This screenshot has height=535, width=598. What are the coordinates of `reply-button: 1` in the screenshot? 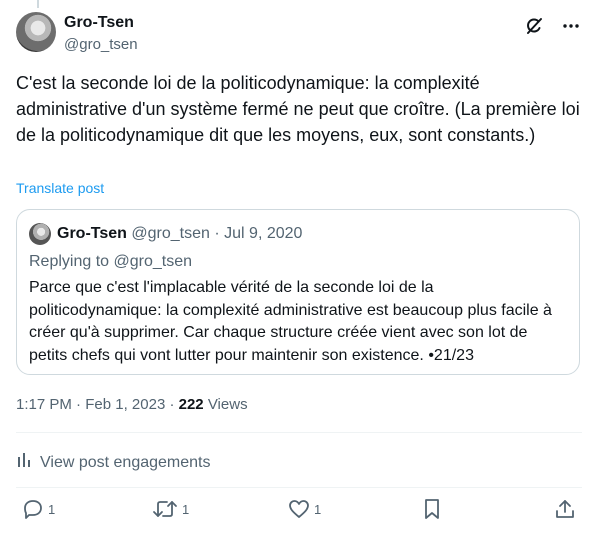 It's located at (38, 509).